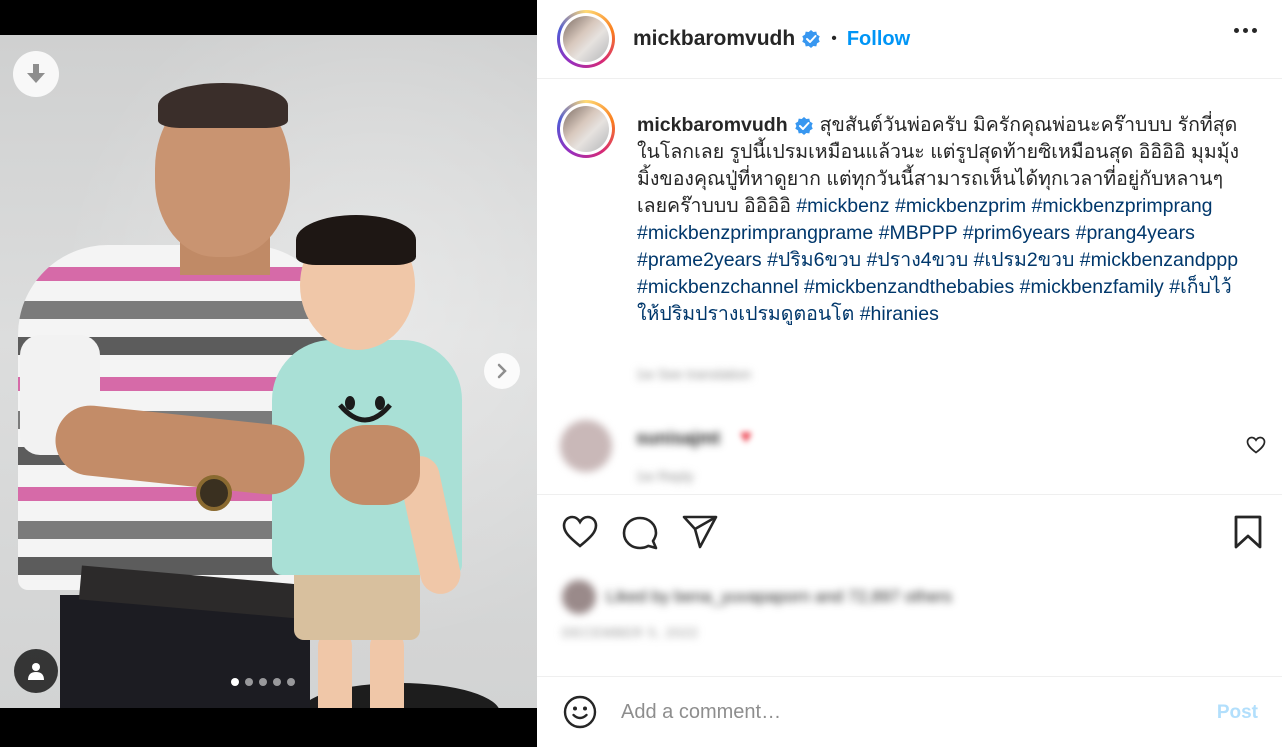  I want to click on comment-composer: Post, so click(909, 711).